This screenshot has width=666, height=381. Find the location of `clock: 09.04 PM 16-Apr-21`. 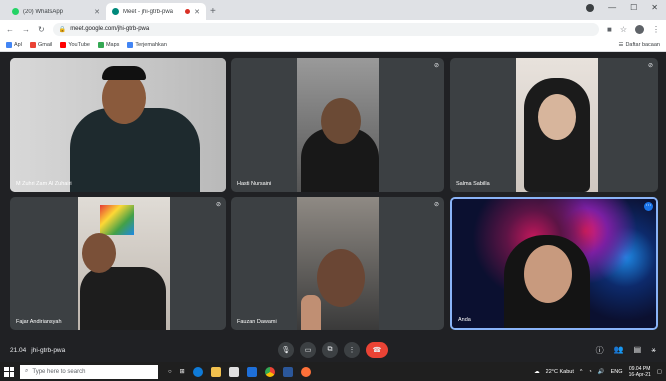

clock: 09.04 PM 16-Apr-21 is located at coordinates (640, 372).